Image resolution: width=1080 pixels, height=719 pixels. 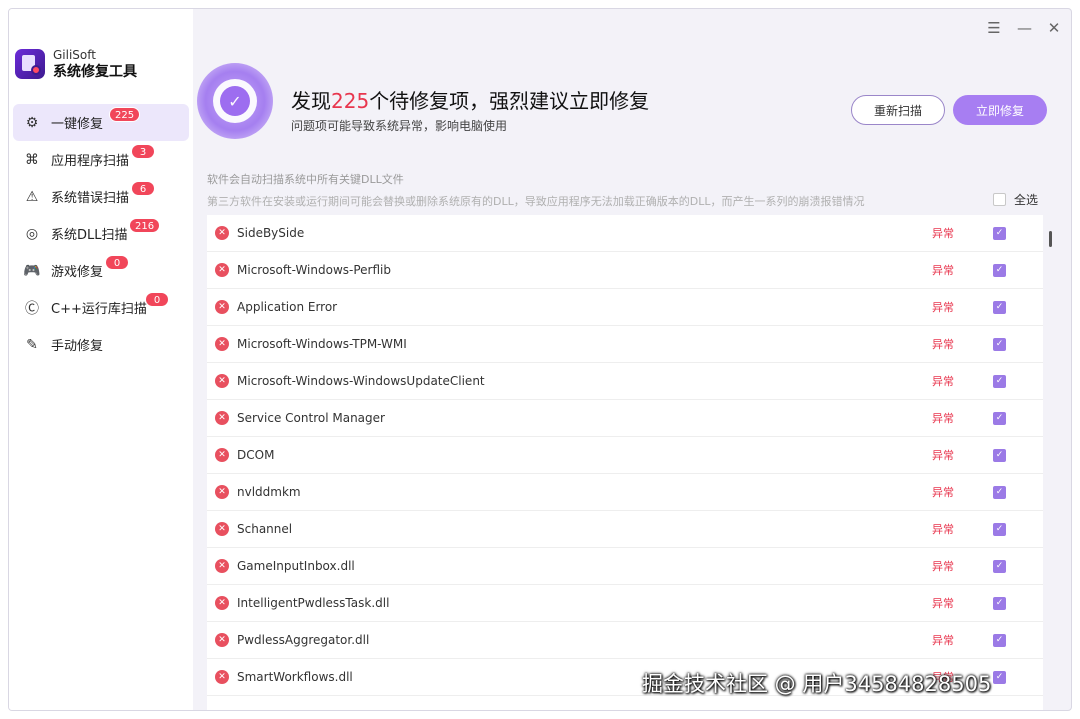 What do you see at coordinates (90, 198) in the screenshot?
I see `sidebar-item-label: 系统错误扫描` at bounding box center [90, 198].